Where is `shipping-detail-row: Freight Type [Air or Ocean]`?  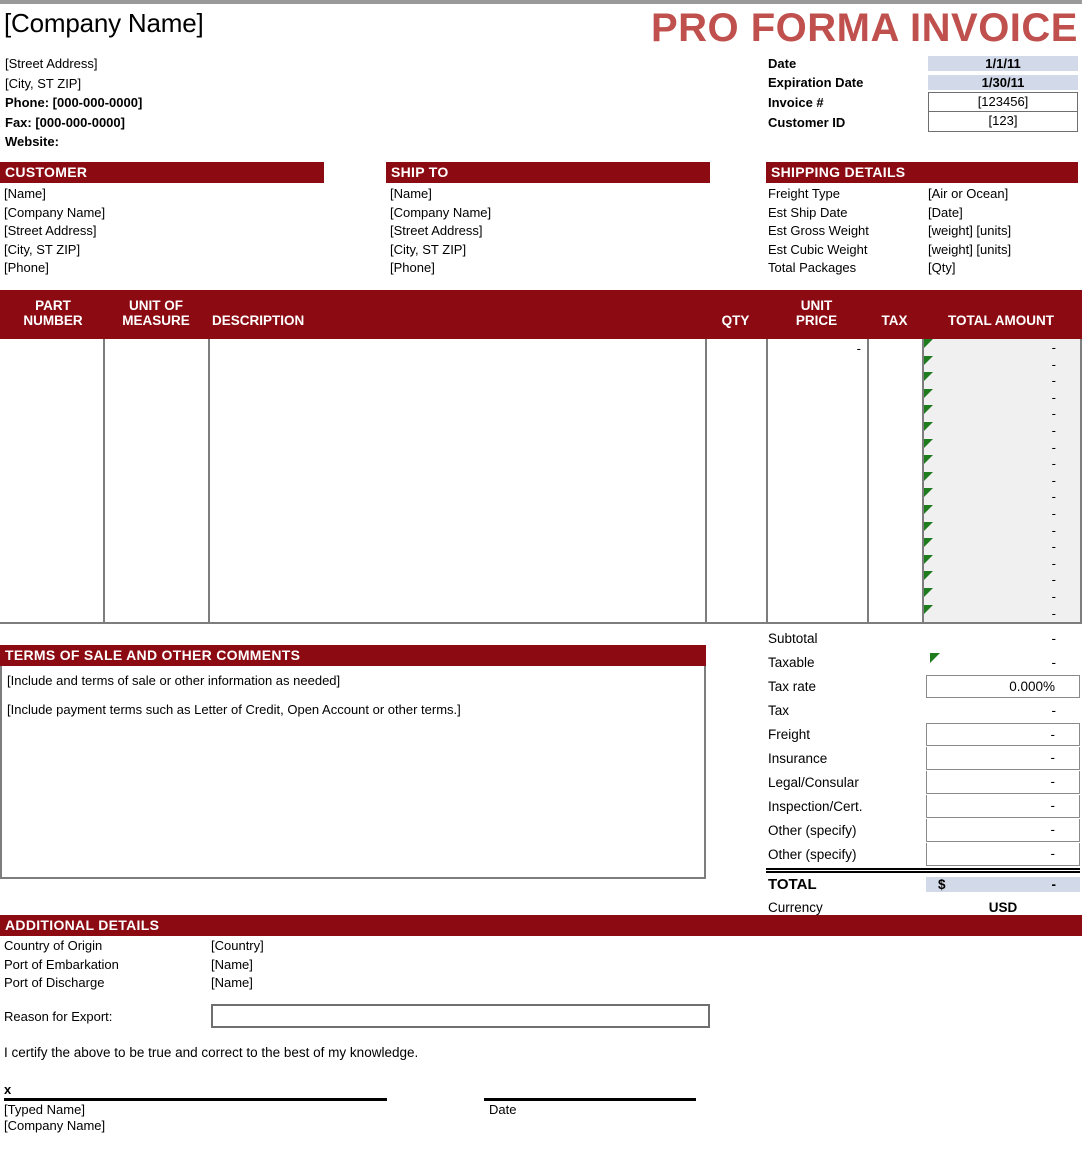
shipping-detail-row: Freight Type [Air or Ocean] is located at coordinates (923, 194).